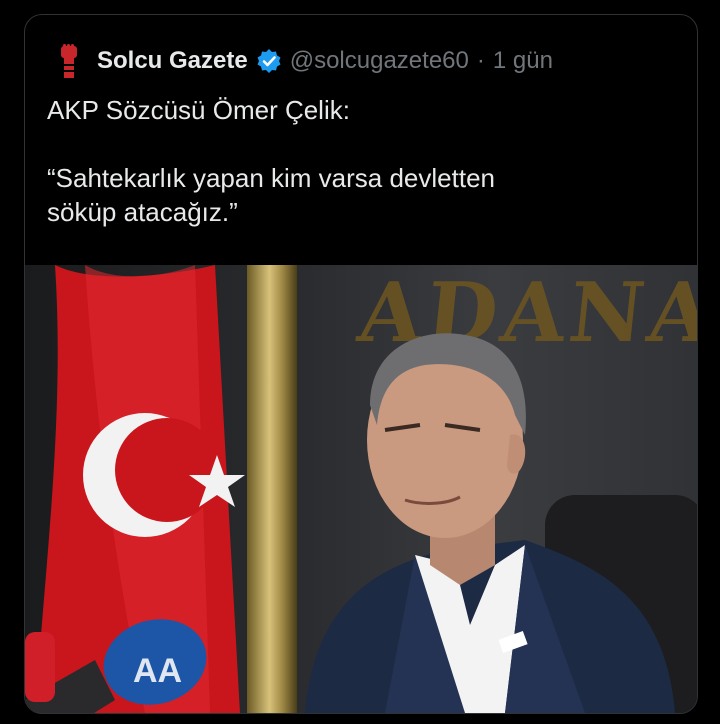 The height and width of the screenshot is (724, 720). I want to click on verified-badge-icon, so click(269, 61).